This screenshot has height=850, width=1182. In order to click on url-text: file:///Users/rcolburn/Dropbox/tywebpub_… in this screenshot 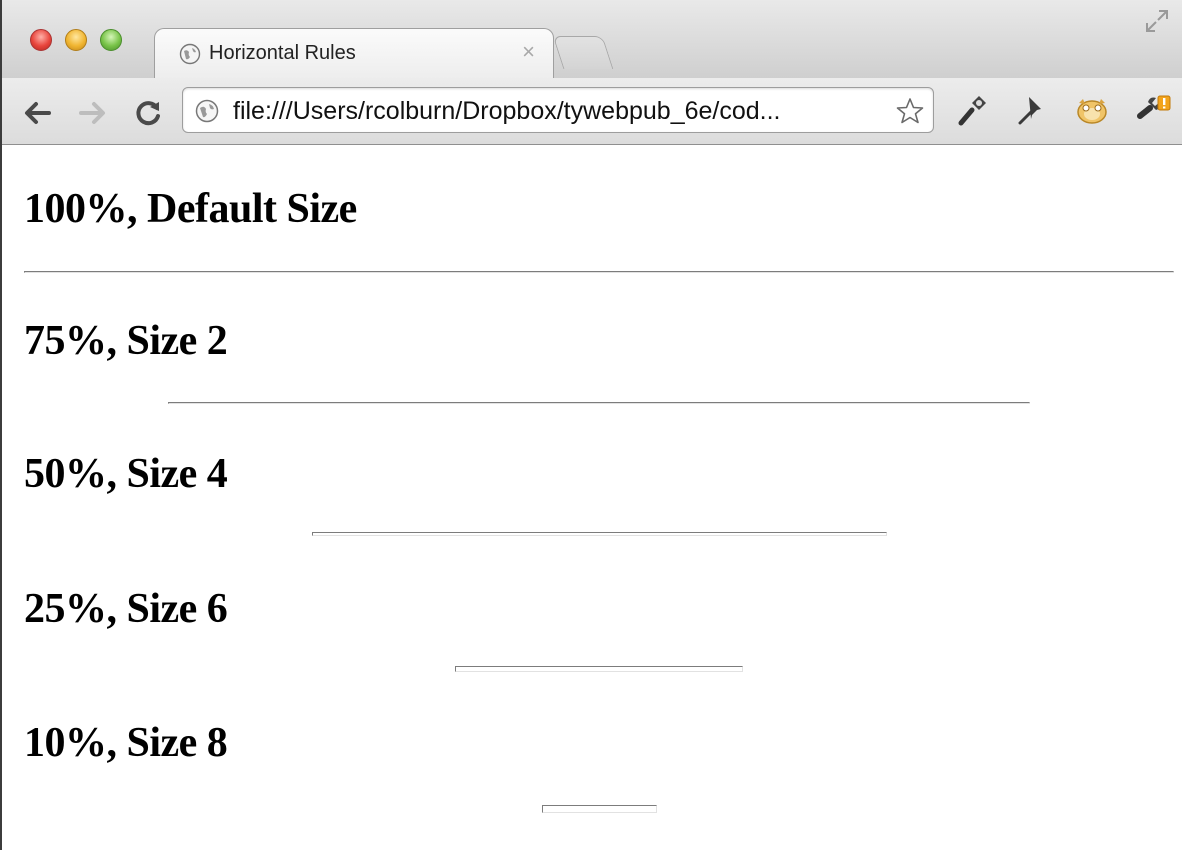, I will do `click(558, 111)`.